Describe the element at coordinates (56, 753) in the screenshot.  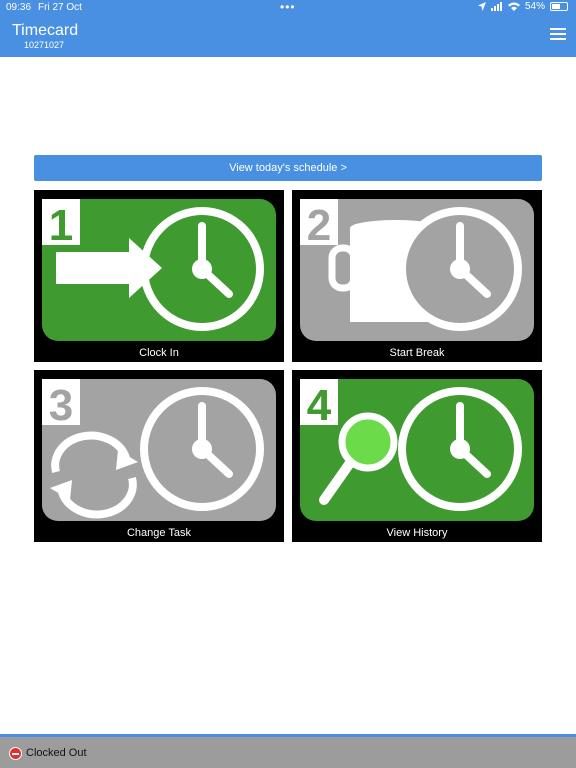
I see `clock-status-text: Clocked Out` at that location.